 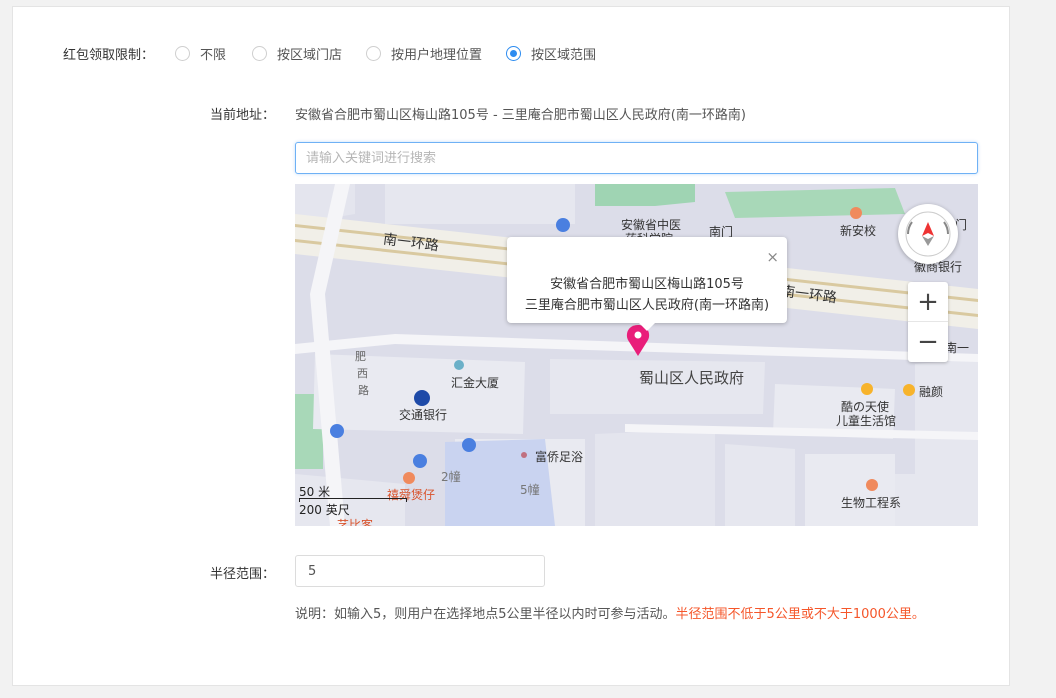 I want to click on map-label: 西, so click(x=362, y=373).